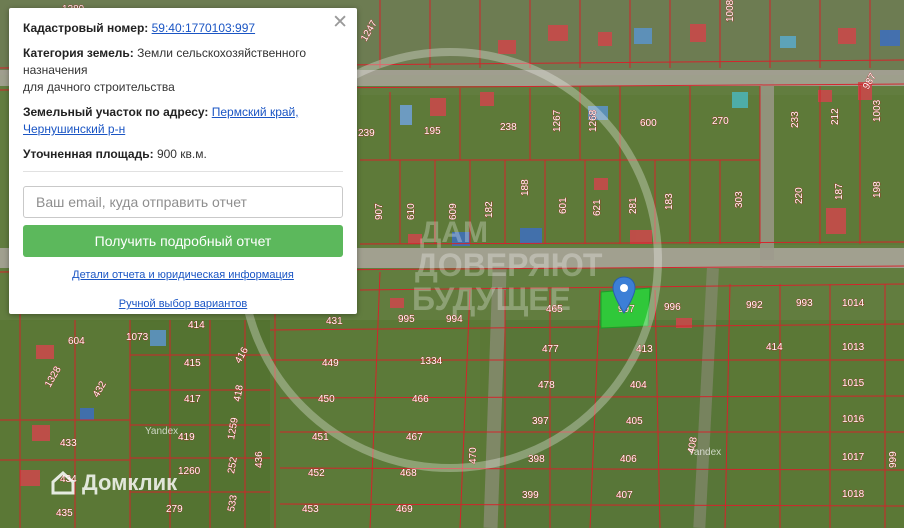  Describe the element at coordinates (739, 199) in the screenshot. I see `plot-label: 303` at that location.